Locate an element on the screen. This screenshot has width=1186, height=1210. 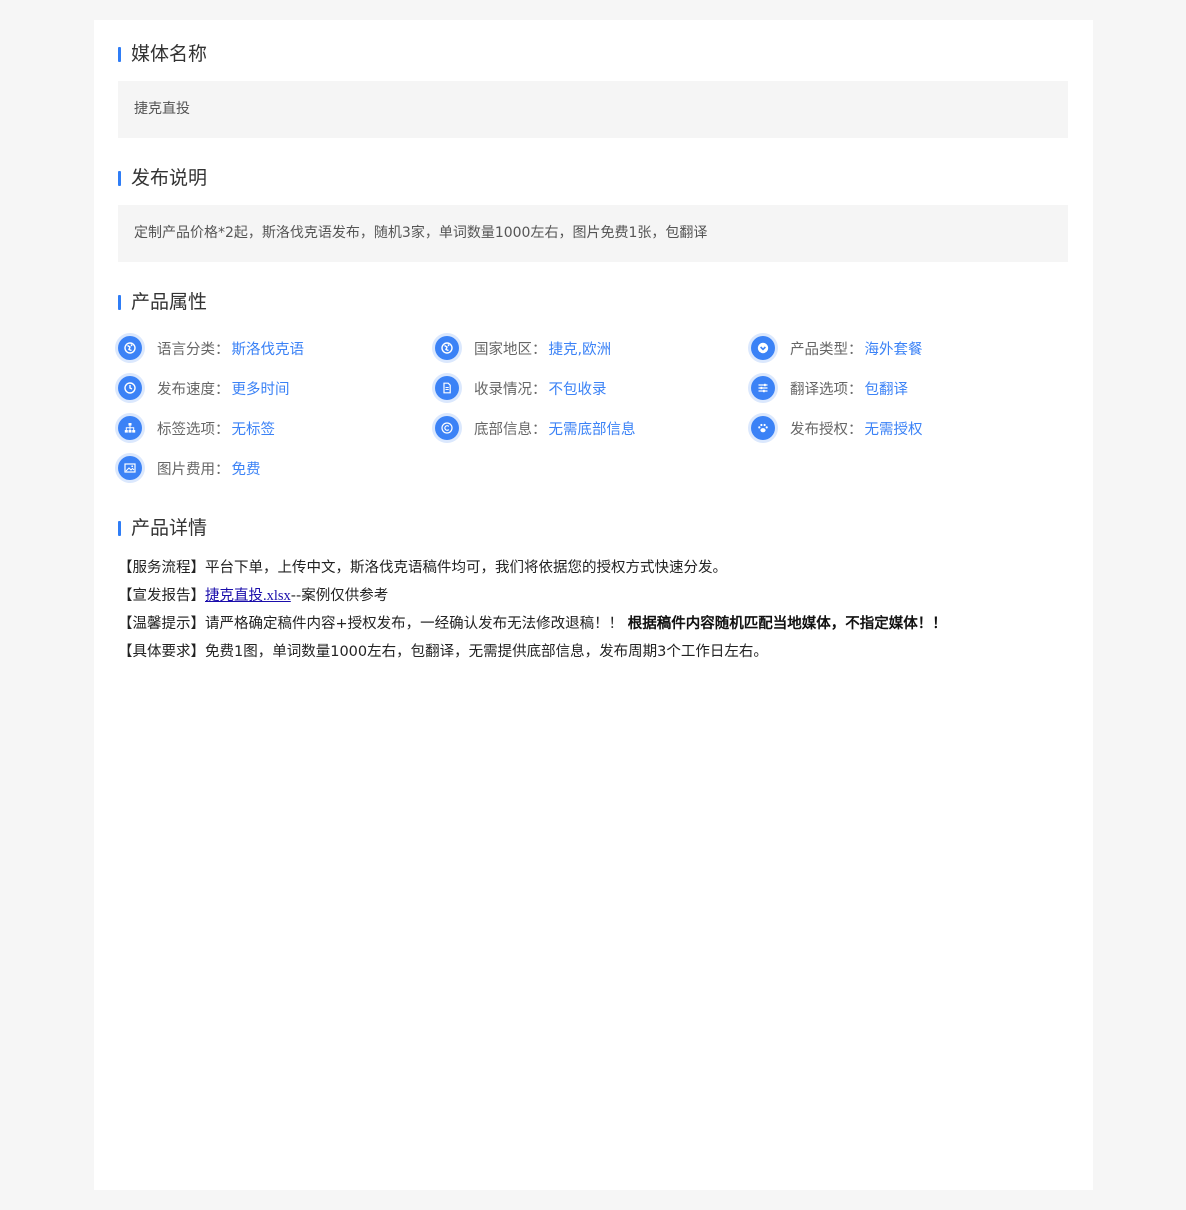
attr-footer-info: 底部信息： 无需底部信息 is located at coordinates (535, 428).